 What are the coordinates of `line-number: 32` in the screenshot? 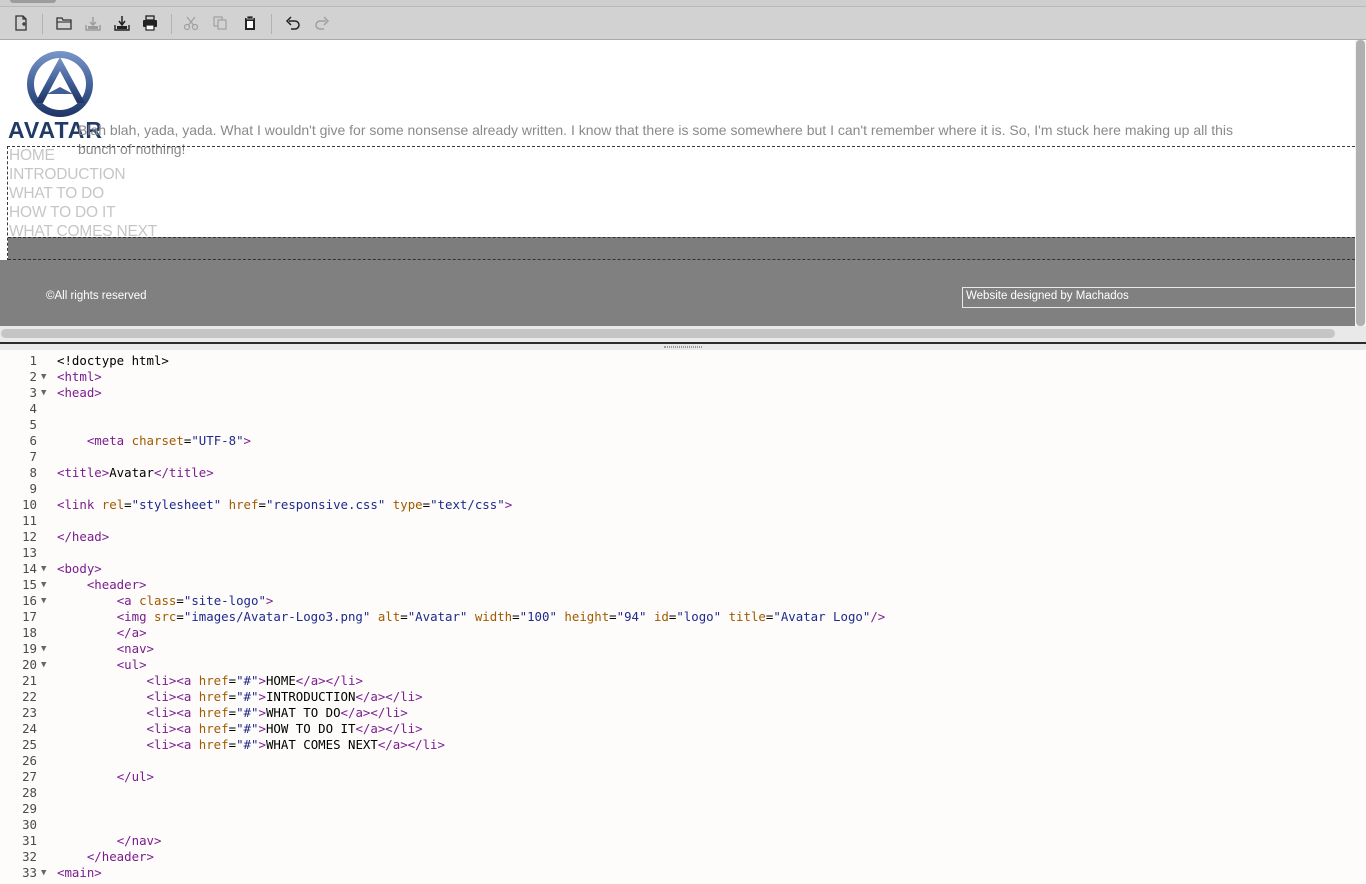 It's located at (29, 856).